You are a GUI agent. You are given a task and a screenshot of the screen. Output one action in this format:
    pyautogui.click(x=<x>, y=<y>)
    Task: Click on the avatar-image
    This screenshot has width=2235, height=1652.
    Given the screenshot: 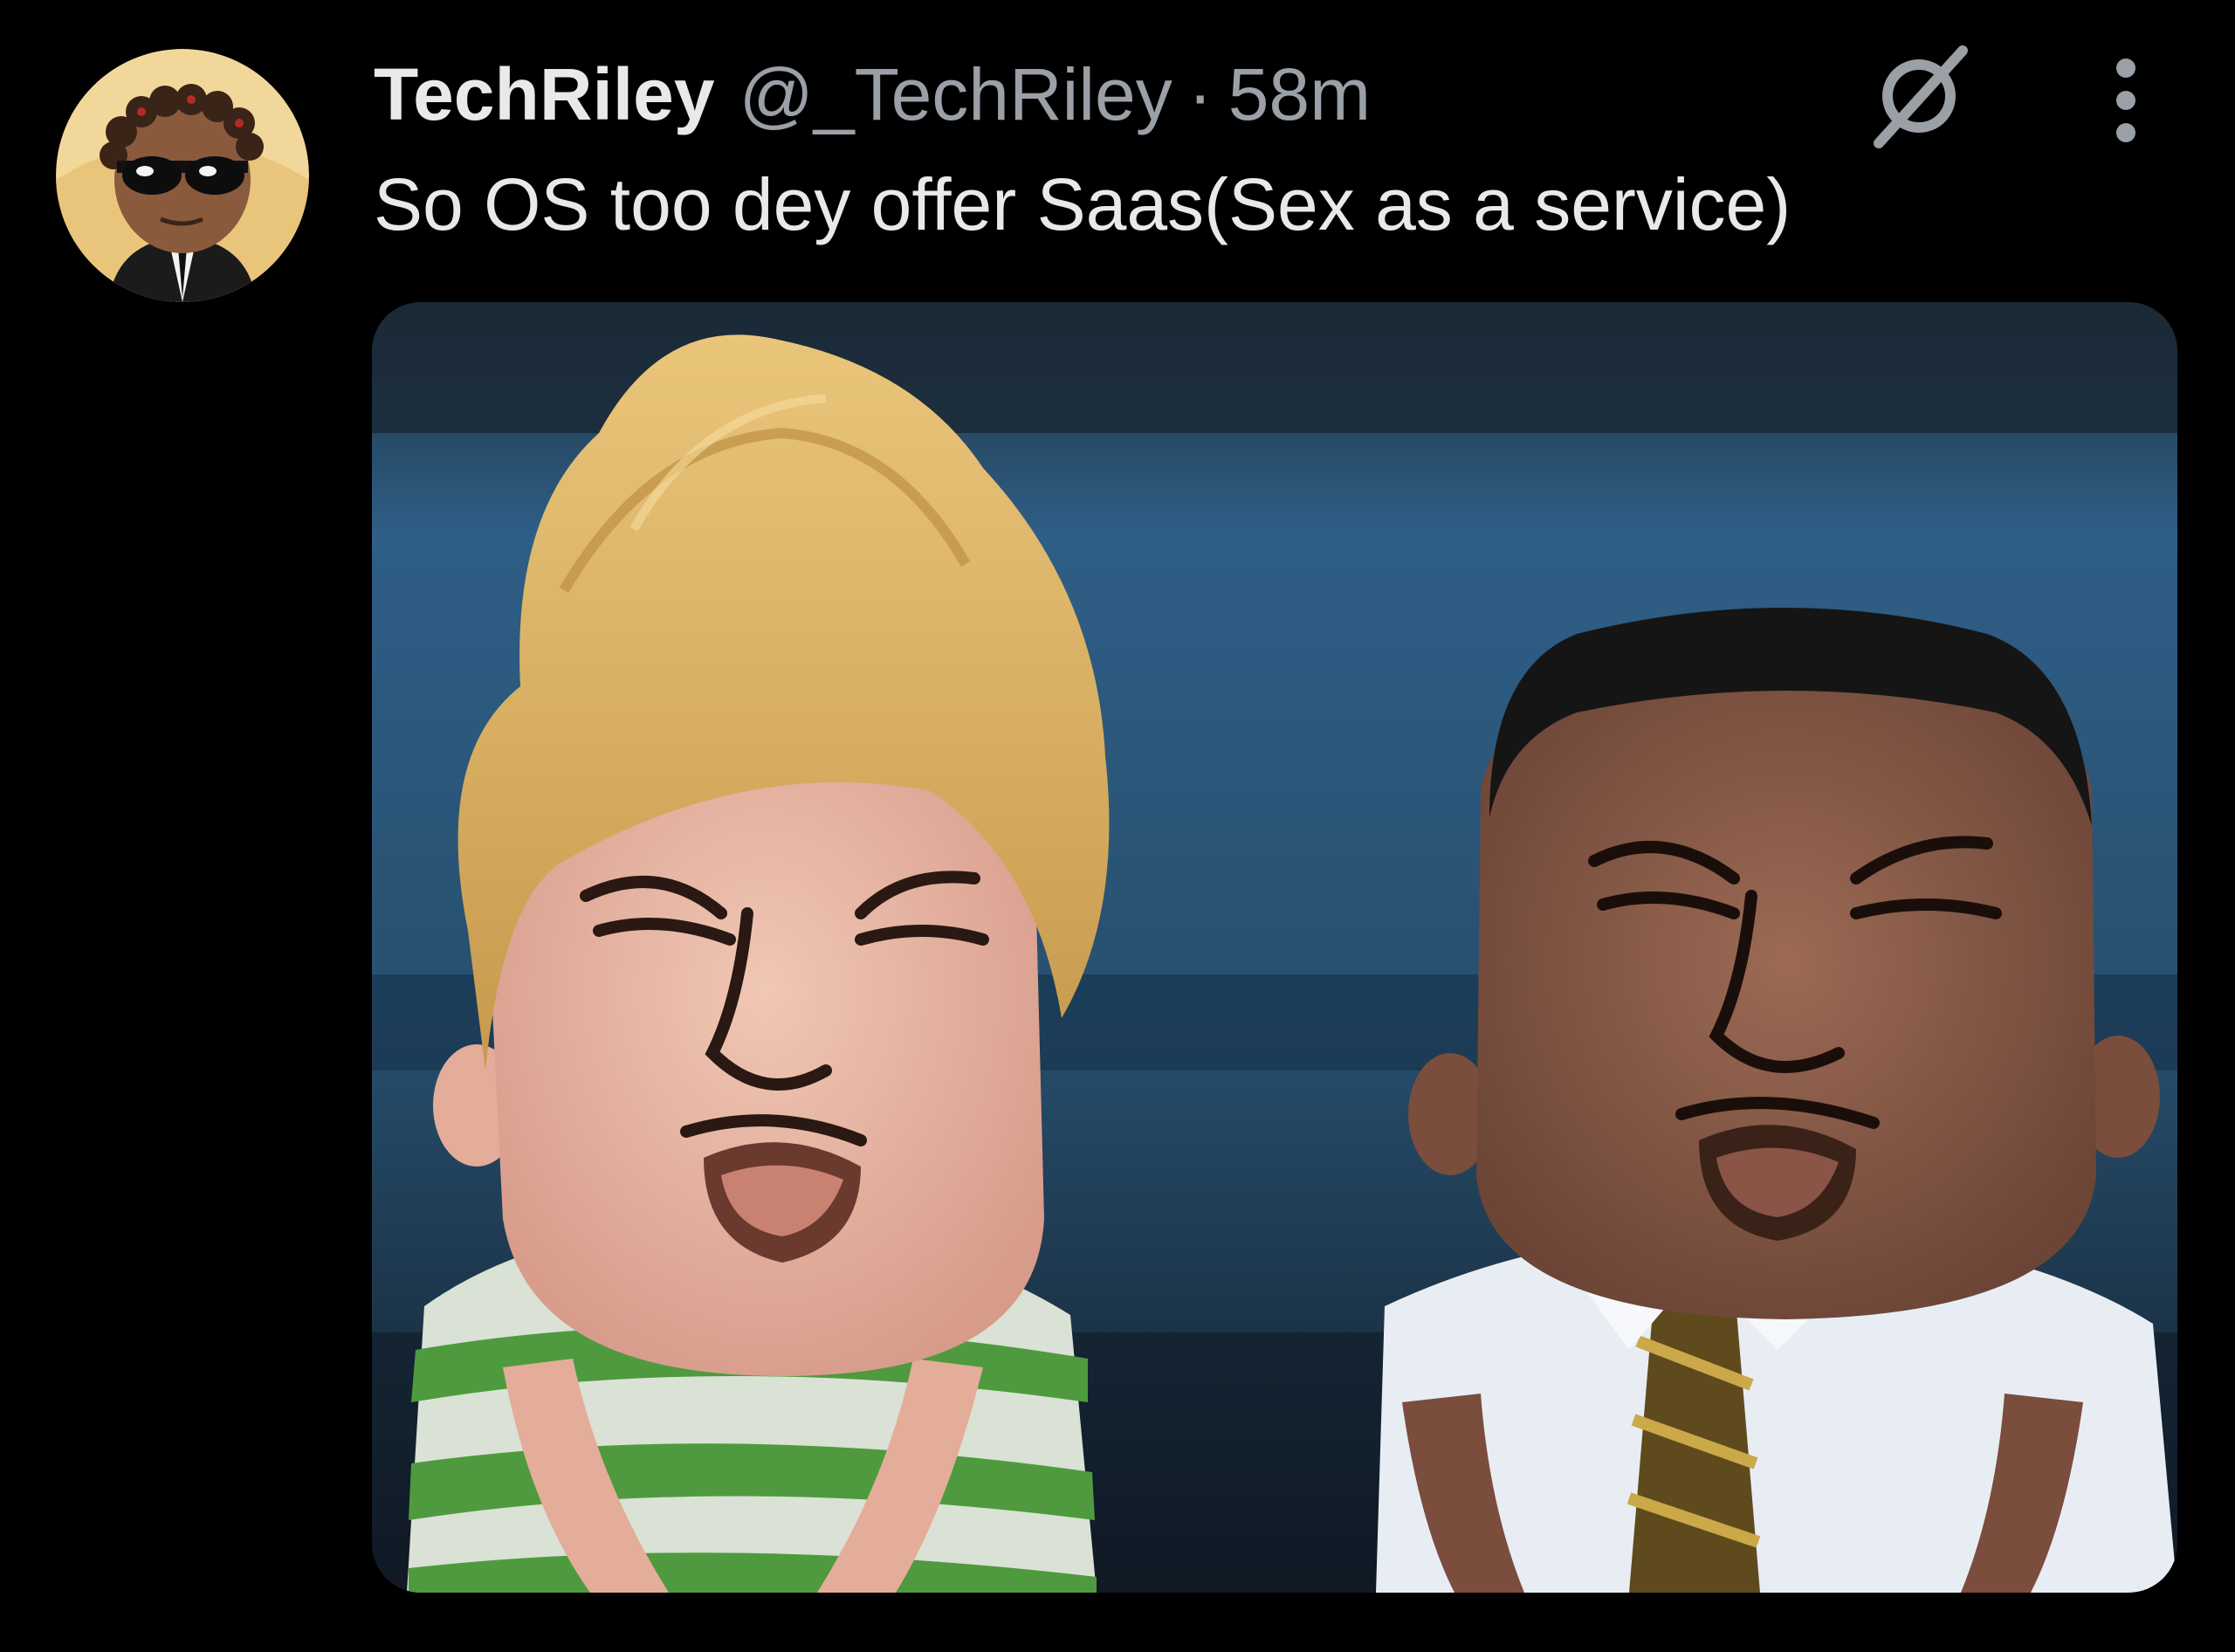 What is the action you would take?
    pyautogui.click(x=182, y=175)
    